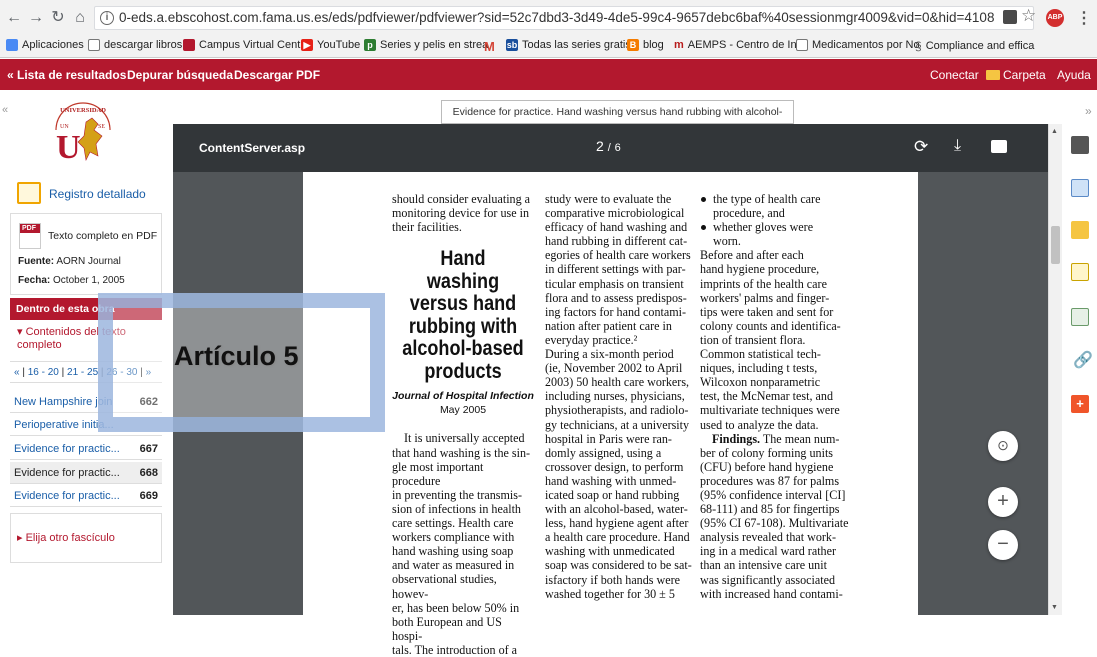 The height and width of the screenshot is (657, 1097). What do you see at coordinates (5, 110) in the screenshot?
I see `collapse-left-icon: «` at bounding box center [5, 110].